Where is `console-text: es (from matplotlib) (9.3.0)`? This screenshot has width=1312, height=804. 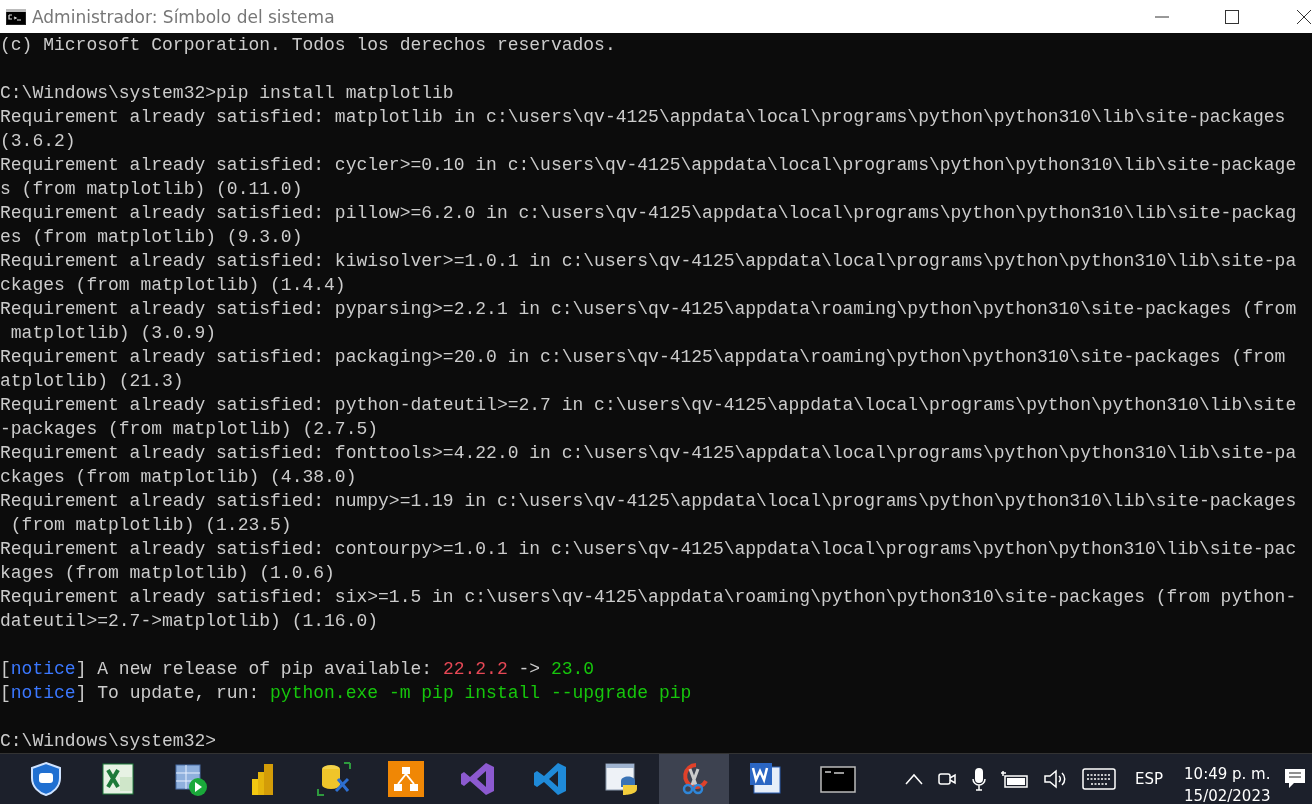
console-text: es (from matplotlib) (9.3.0) is located at coordinates (151, 237).